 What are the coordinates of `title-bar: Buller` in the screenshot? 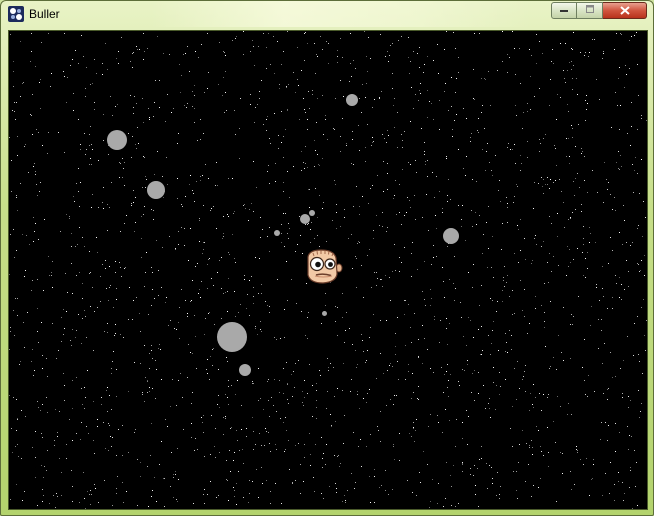 It's located at (327, 15).